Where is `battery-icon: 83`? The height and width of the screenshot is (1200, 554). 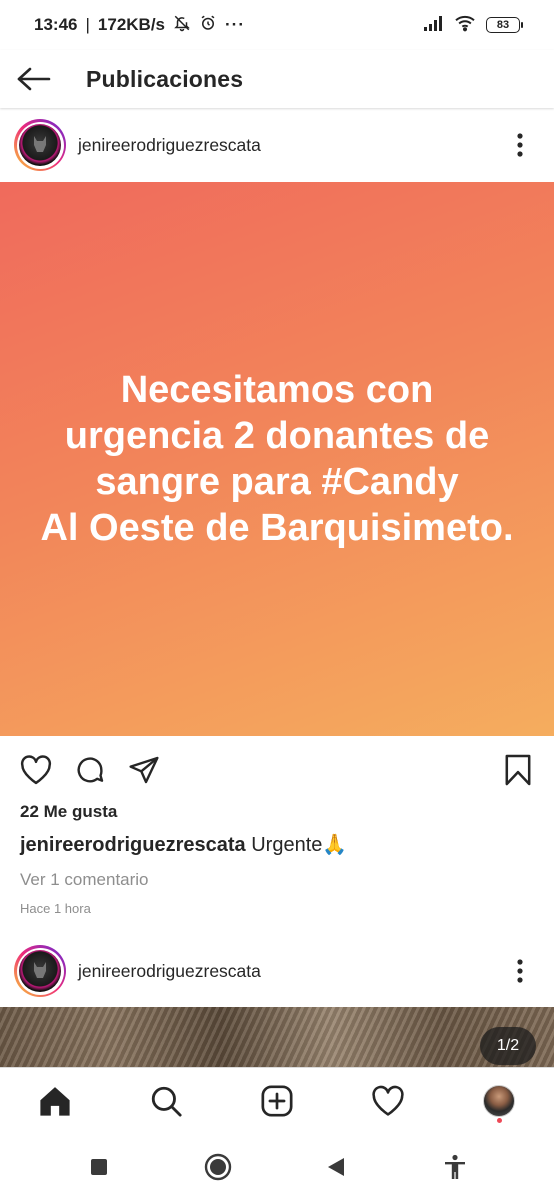 battery-icon: 83 is located at coordinates (504, 25).